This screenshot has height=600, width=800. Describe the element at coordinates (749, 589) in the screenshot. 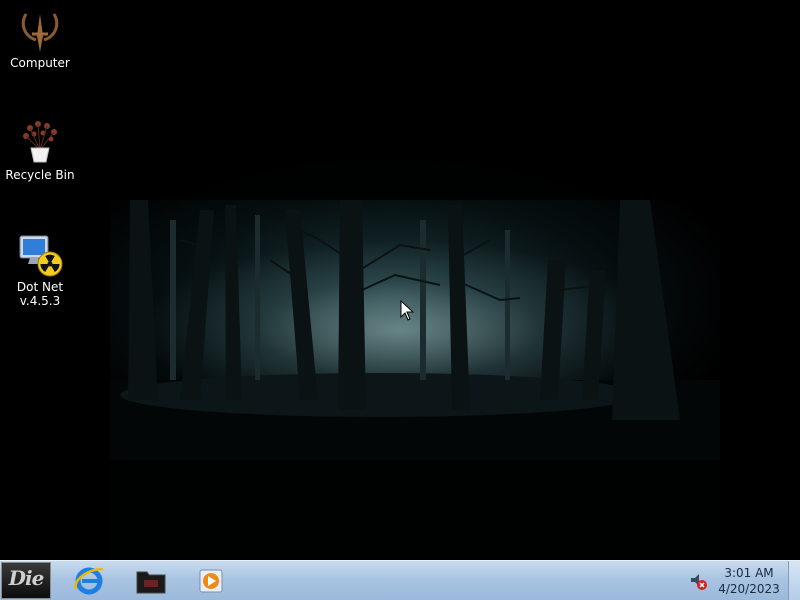

I see `clock-date: 4/20/2023` at that location.